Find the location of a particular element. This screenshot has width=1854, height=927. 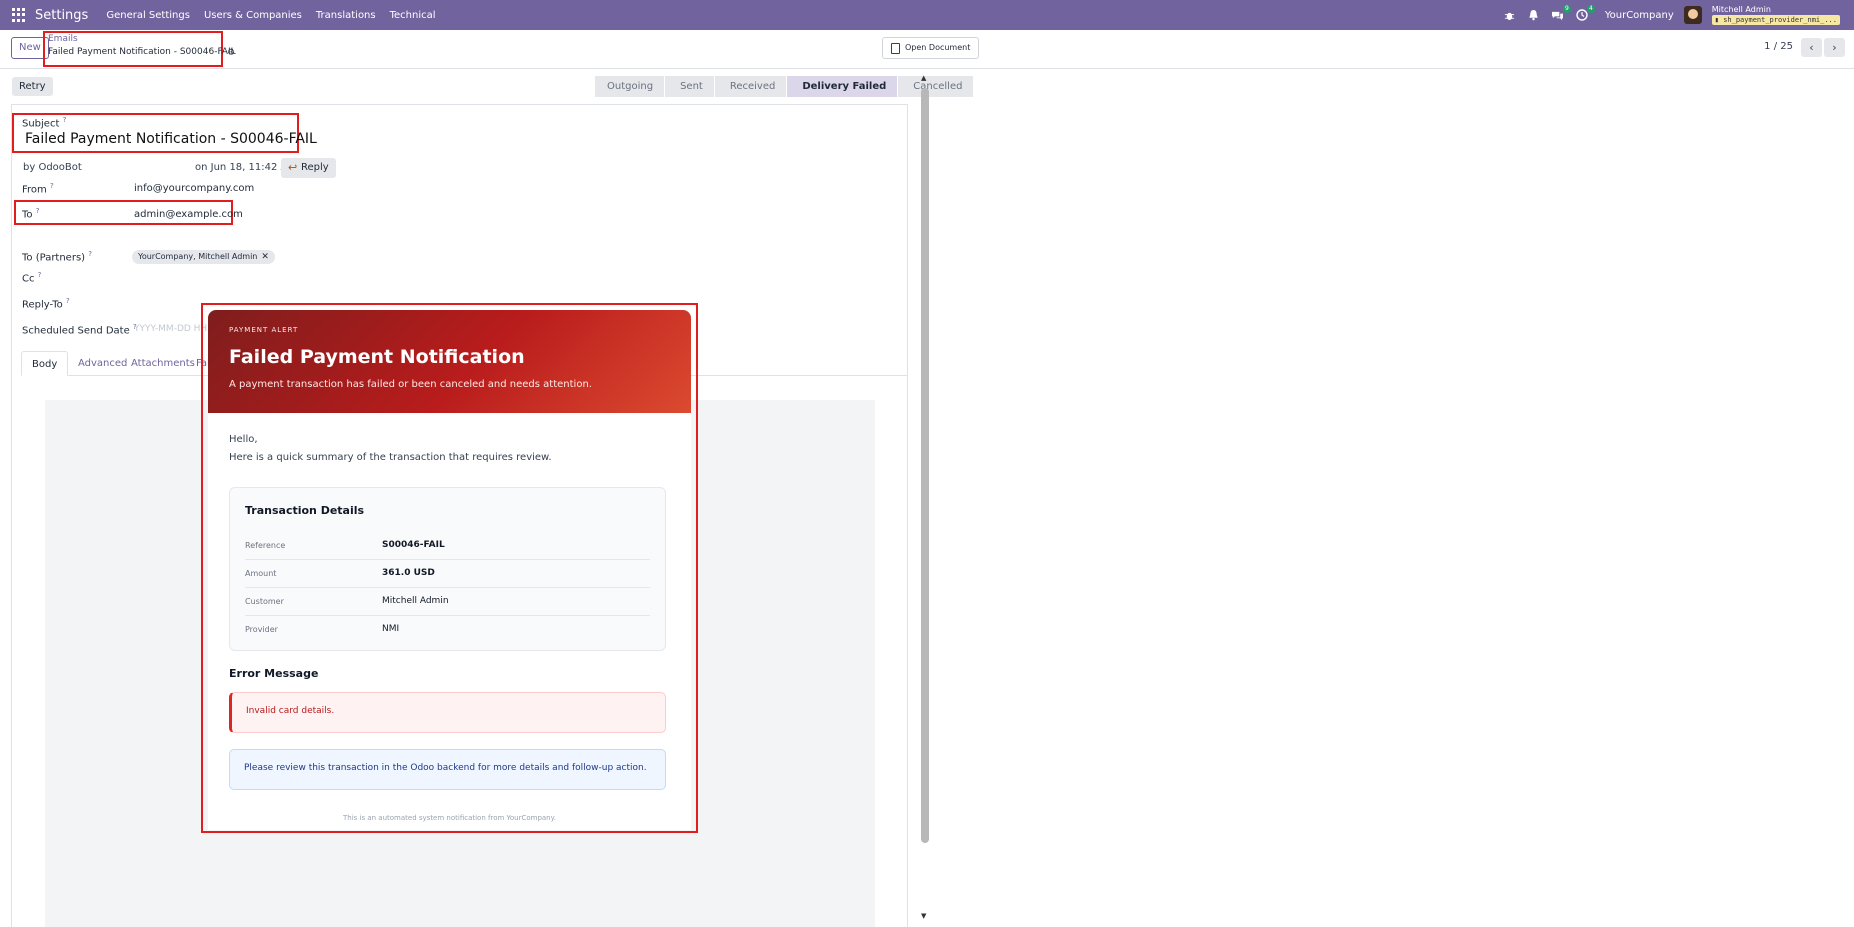

reply-to-label: Reply-To ? is located at coordinates (46, 303).